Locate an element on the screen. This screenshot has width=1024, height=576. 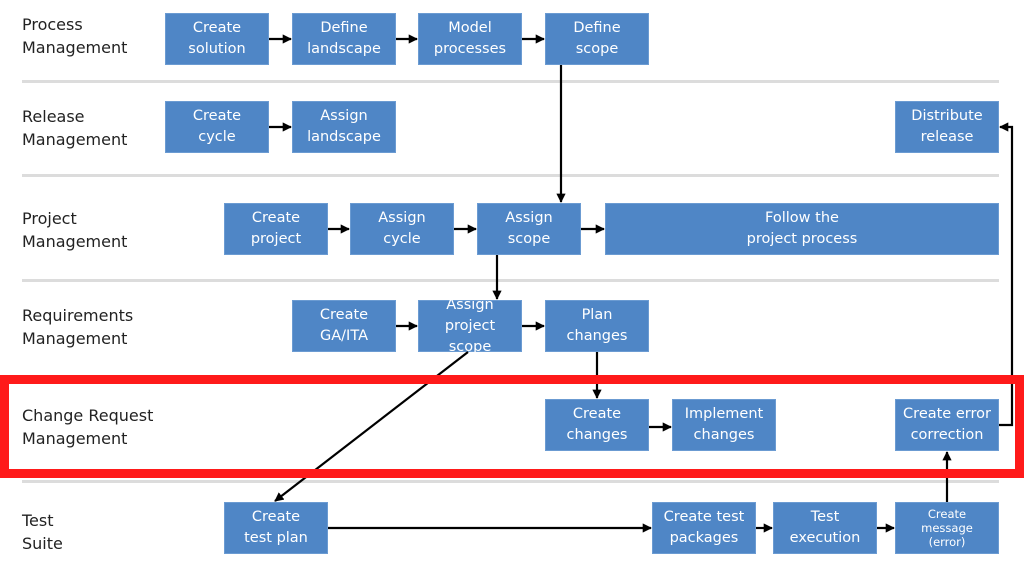
step-implement-changes: Implement changes is located at coordinates (724, 425).